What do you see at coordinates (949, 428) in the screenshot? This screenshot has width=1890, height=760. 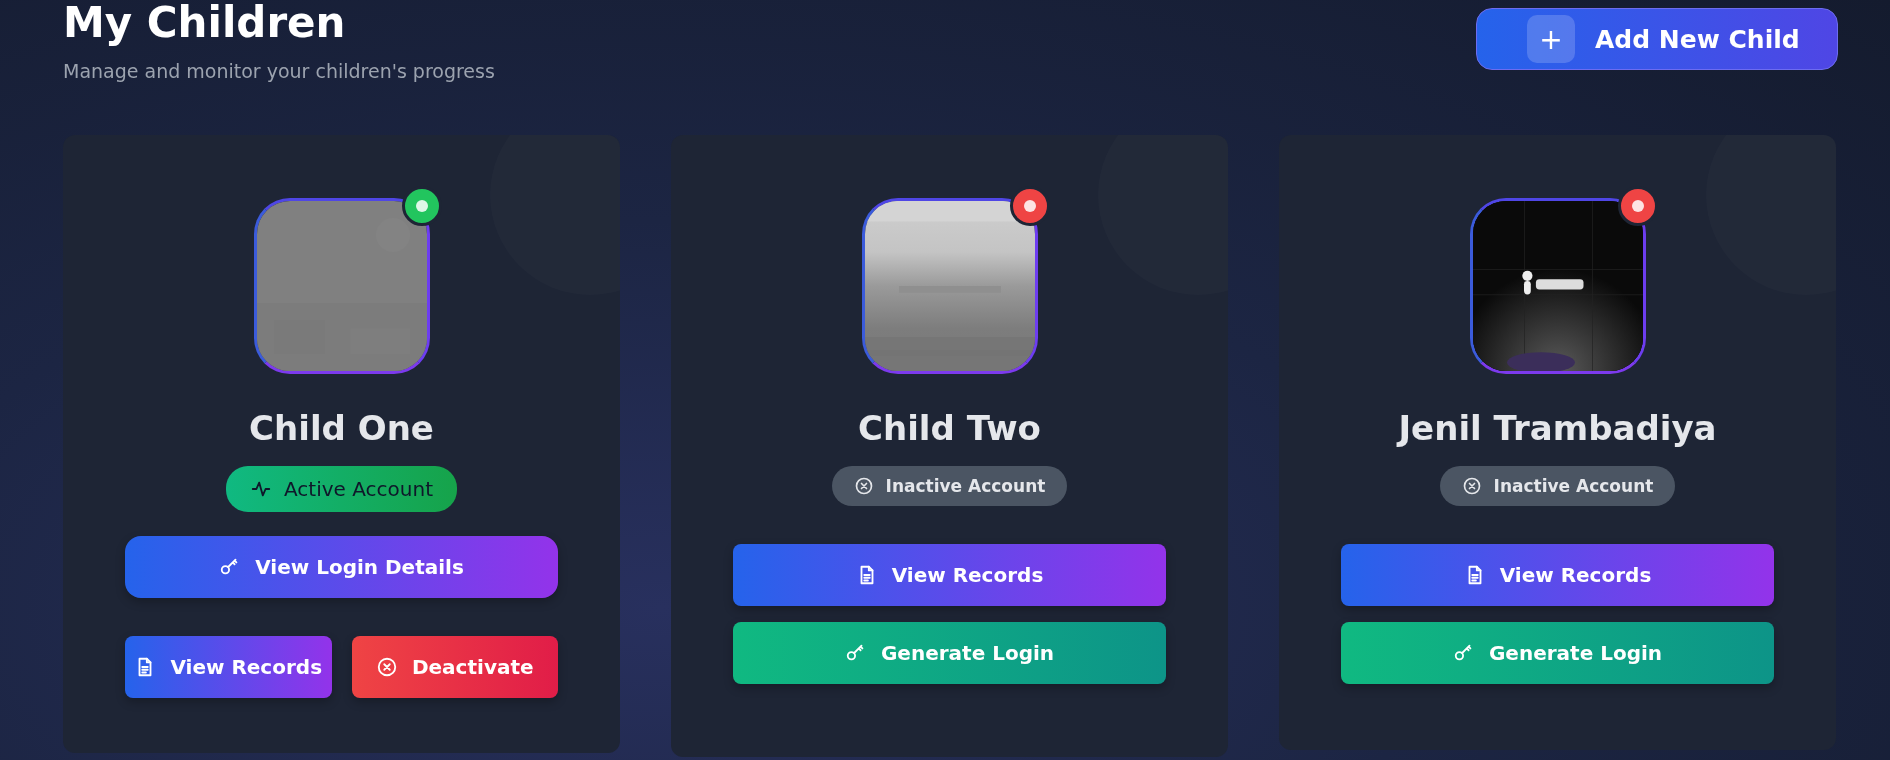 I see `child-name: Child Two` at bounding box center [949, 428].